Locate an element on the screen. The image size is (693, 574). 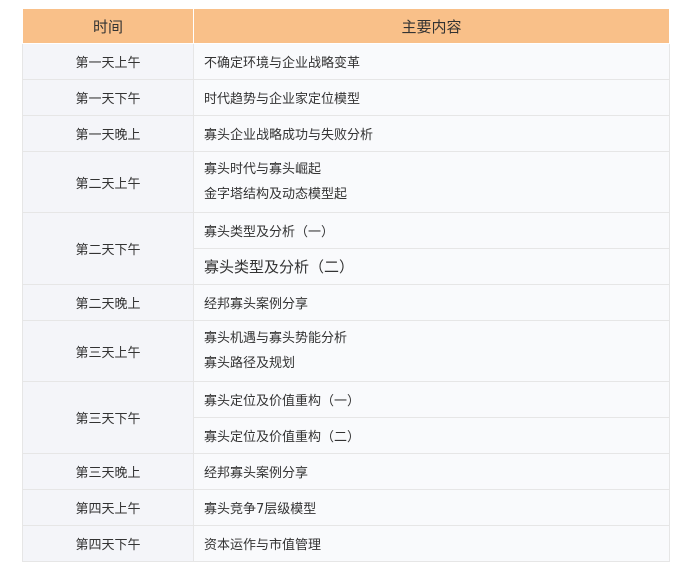
content-cell: 寡头定位及价值重构（二） is located at coordinates (431, 435).